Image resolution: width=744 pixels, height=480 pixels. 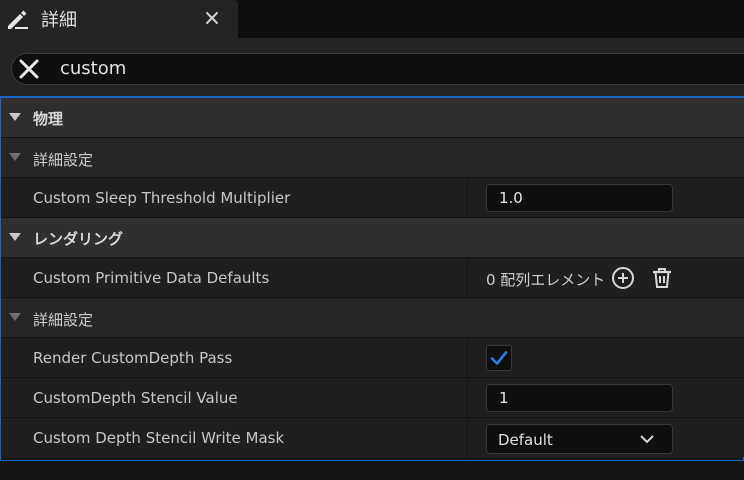 I want to click on bottom-bar, so click(x=372, y=470).